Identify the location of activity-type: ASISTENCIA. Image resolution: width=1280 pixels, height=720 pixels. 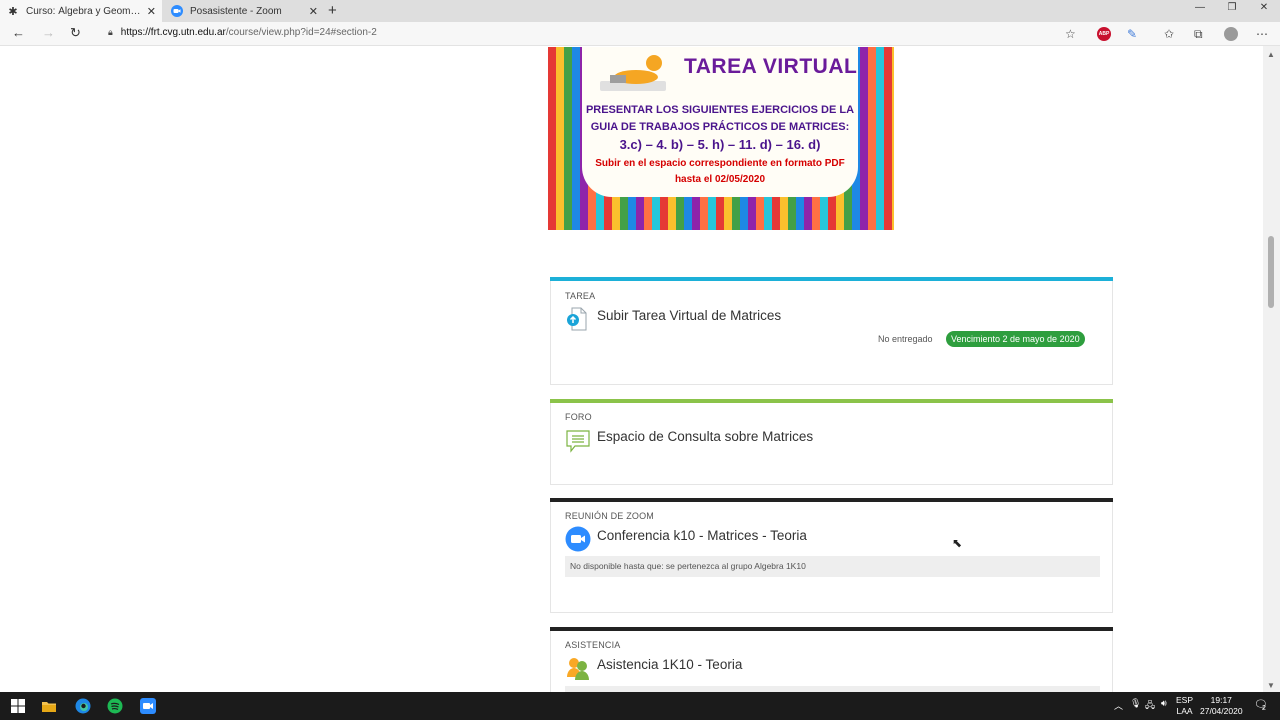
(593, 645).